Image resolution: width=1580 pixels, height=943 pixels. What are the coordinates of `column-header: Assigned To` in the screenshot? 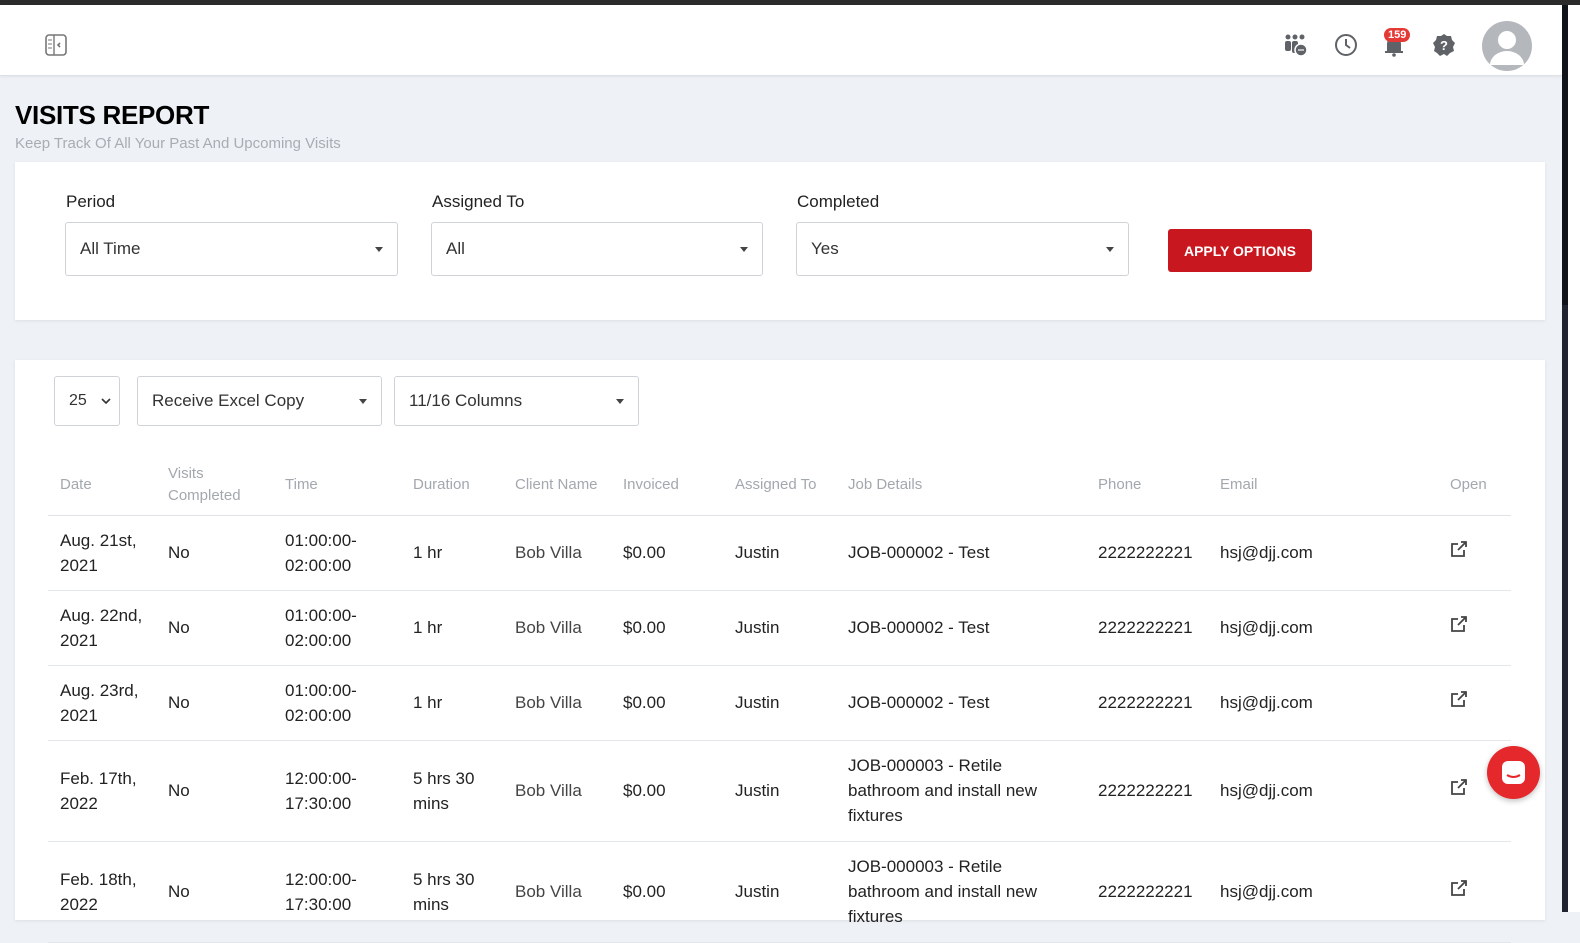 It's located at (779, 485).